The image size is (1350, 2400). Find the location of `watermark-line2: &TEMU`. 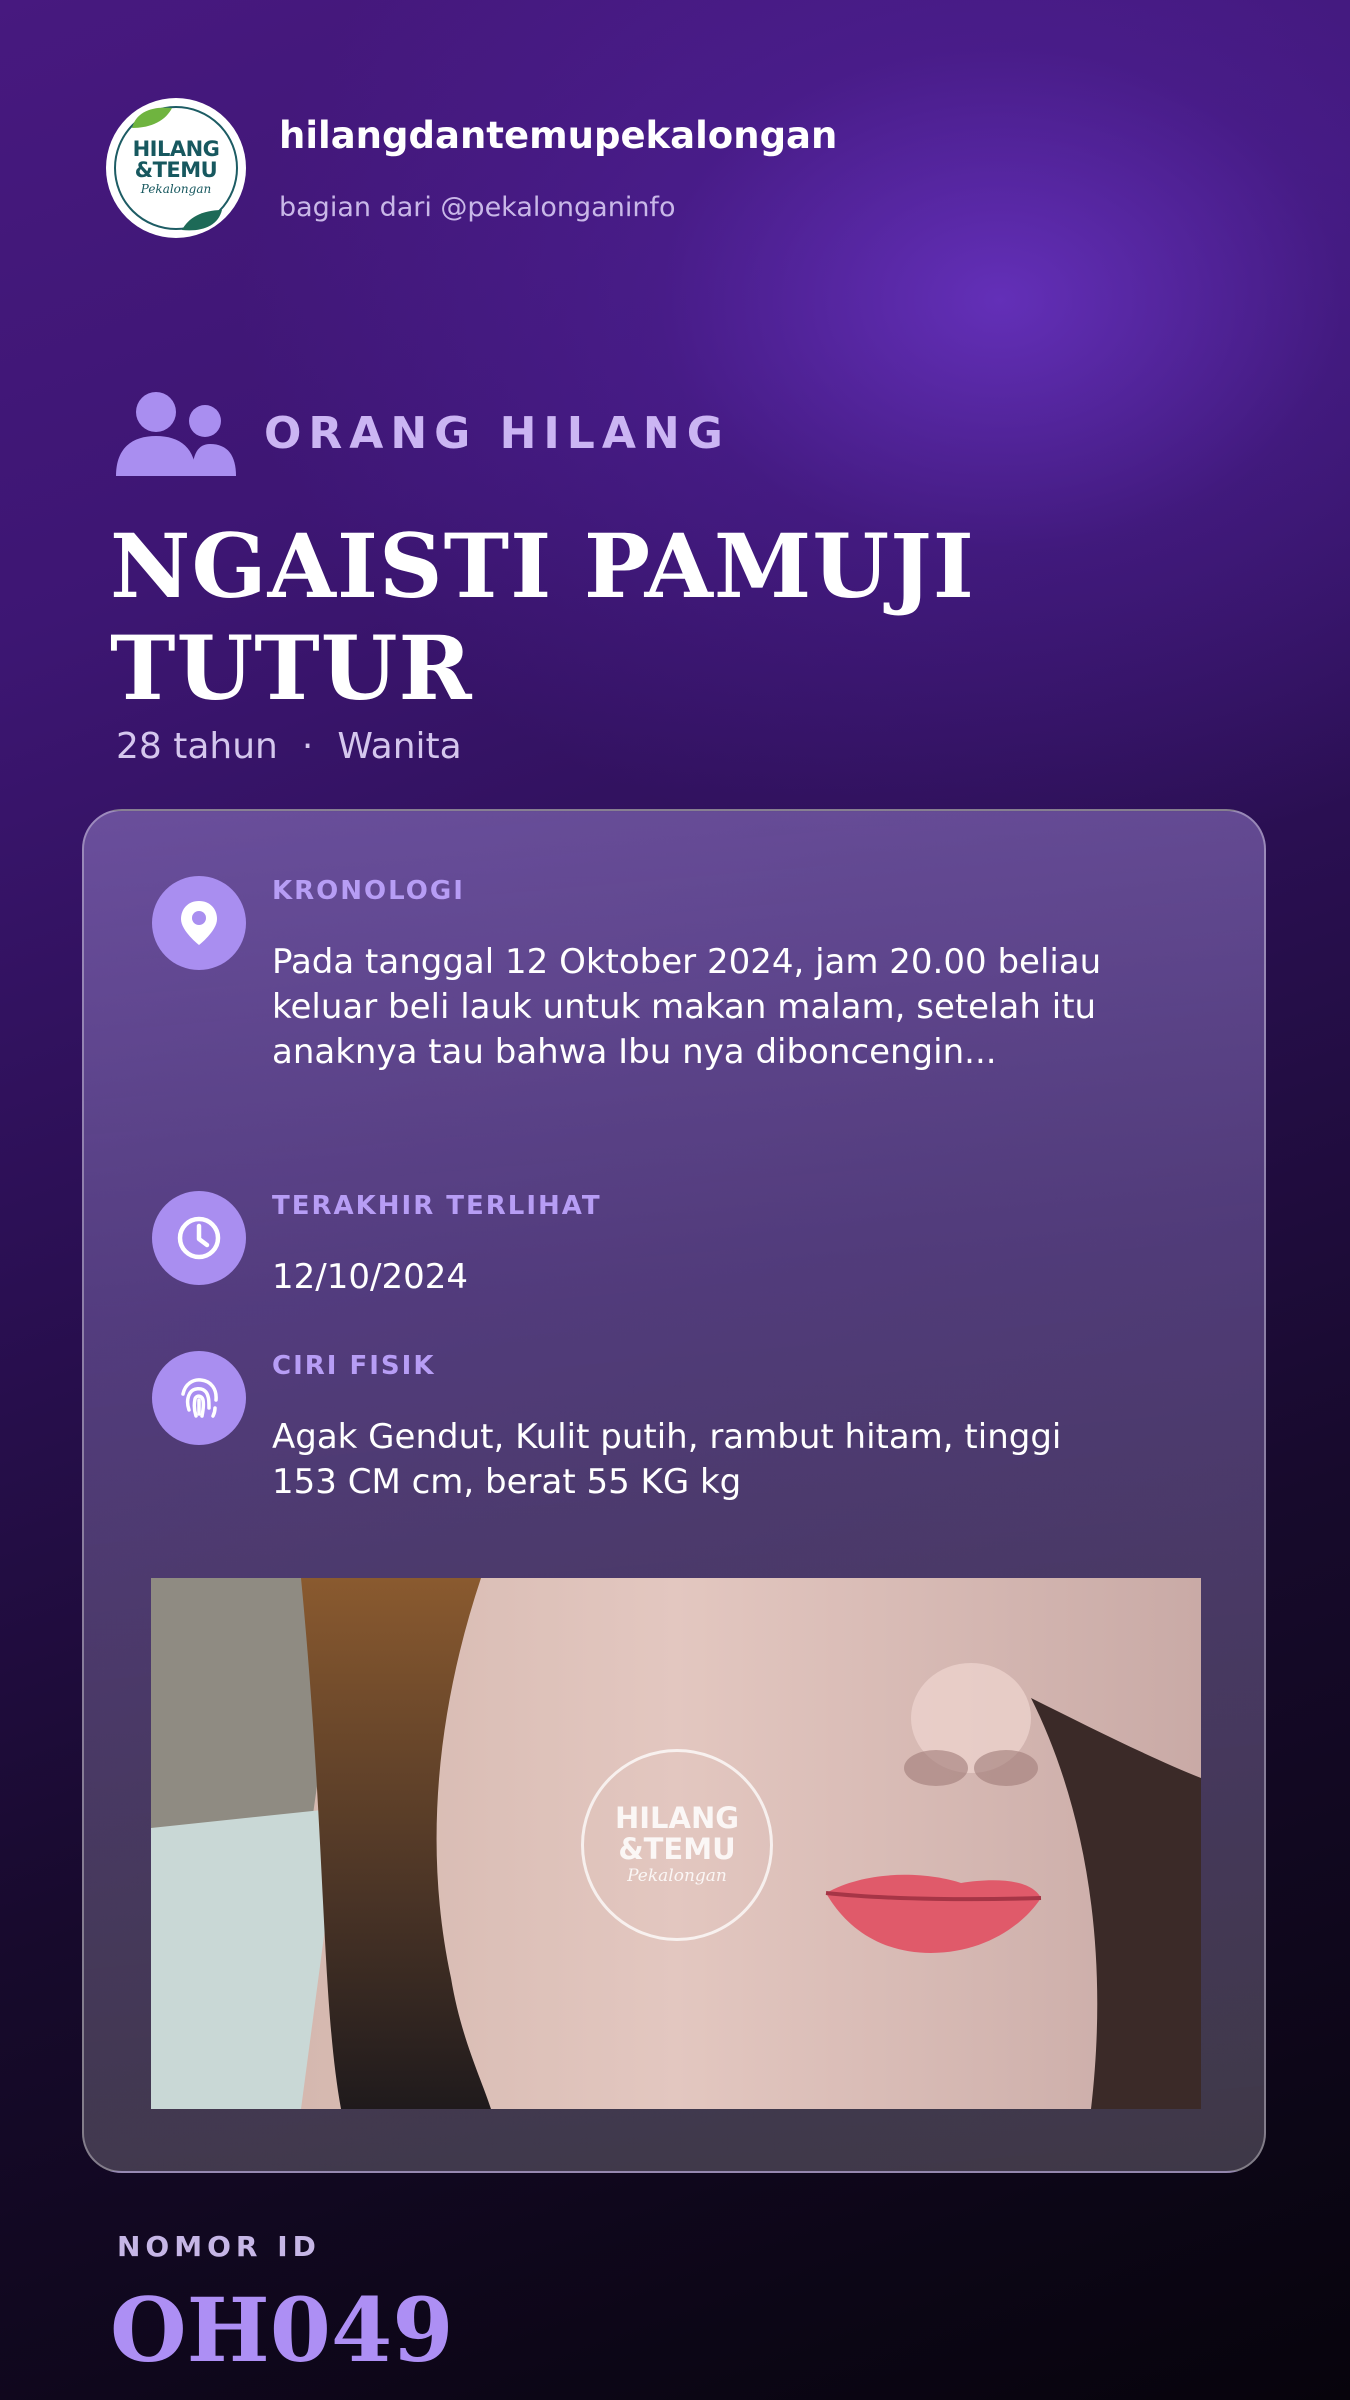

watermark-line2: &TEMU is located at coordinates (677, 1849).